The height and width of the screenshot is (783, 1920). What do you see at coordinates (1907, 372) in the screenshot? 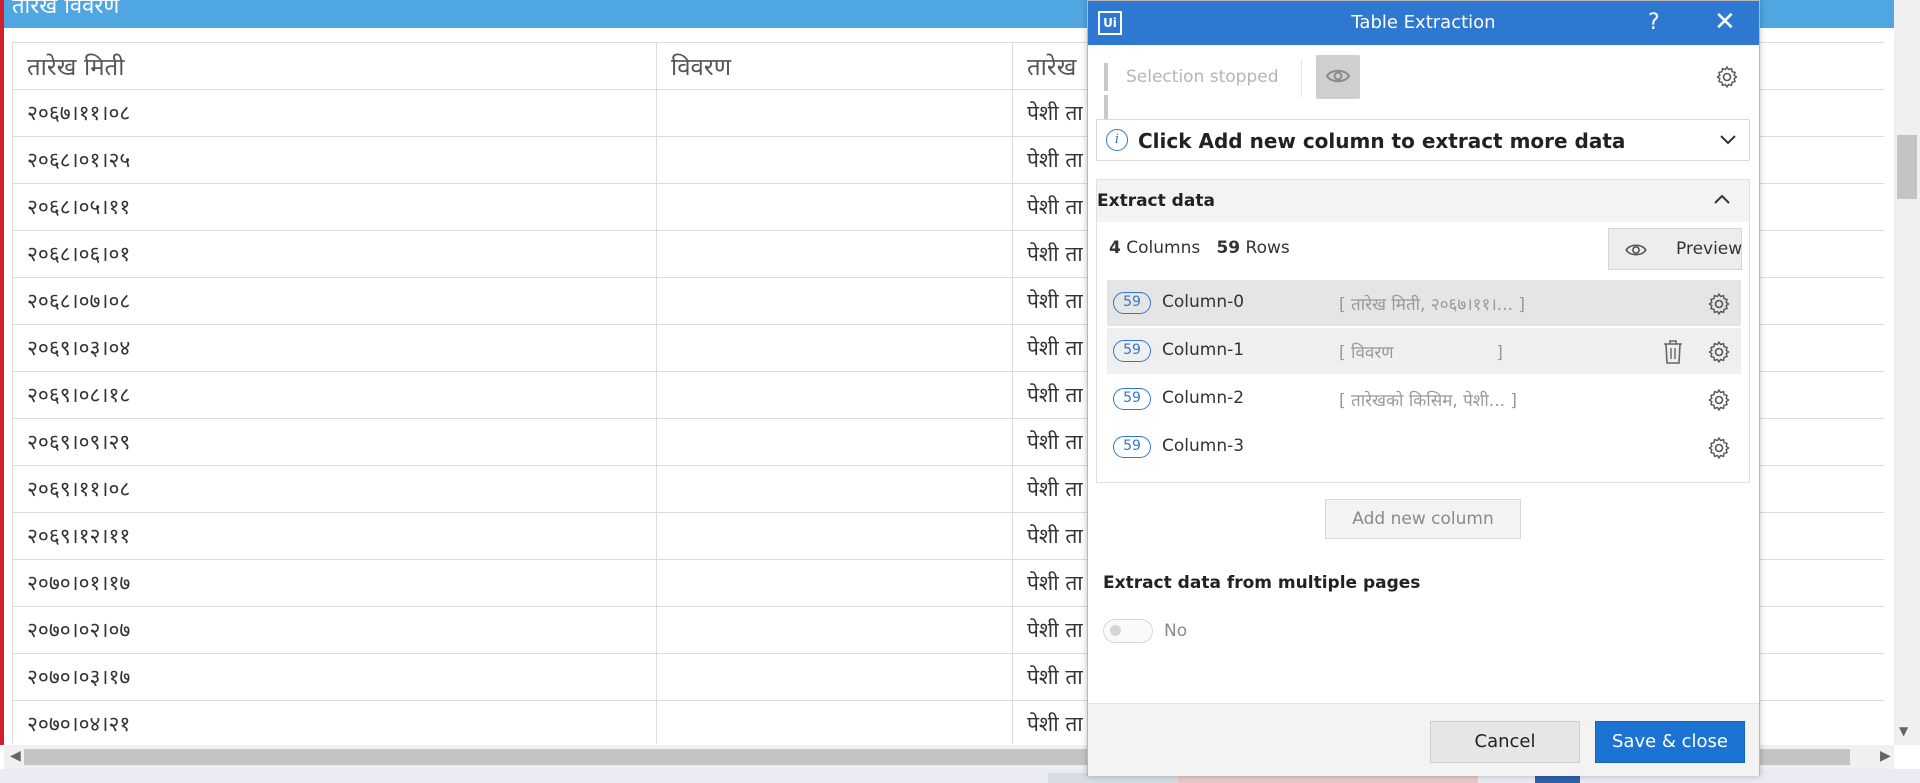
I see `vertical-scrollbar: ▼` at bounding box center [1907, 372].